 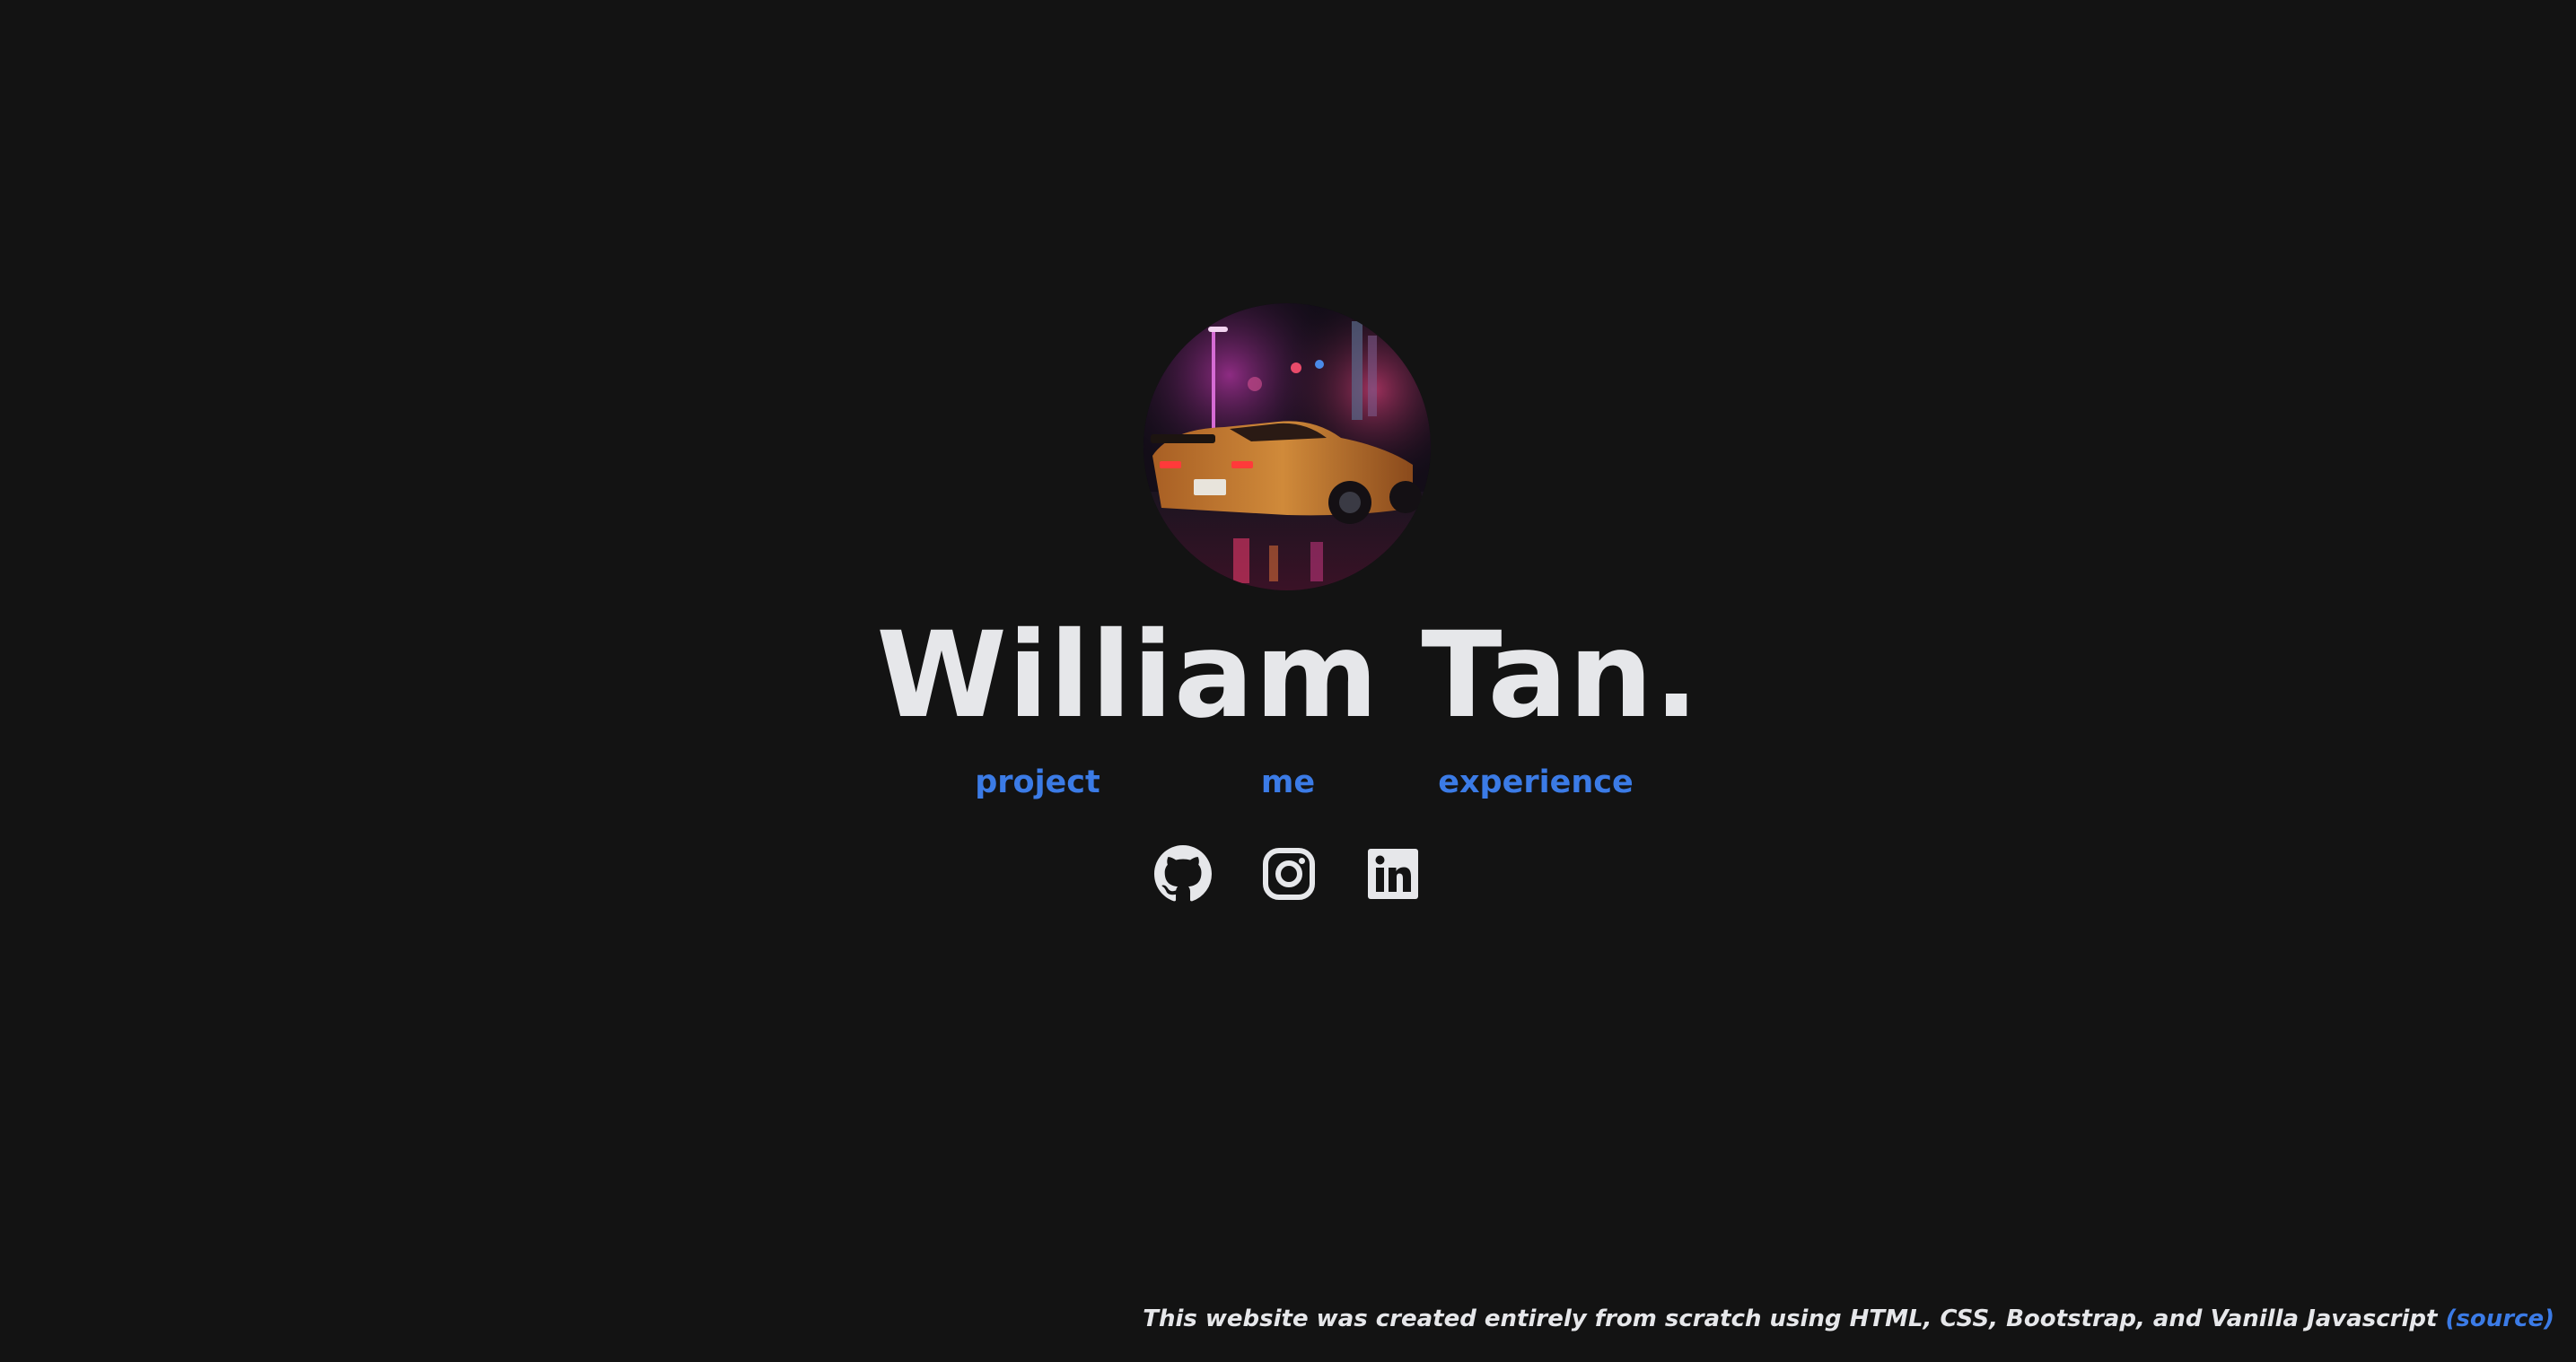 I want to click on source-link: (source), so click(x=2500, y=1318).